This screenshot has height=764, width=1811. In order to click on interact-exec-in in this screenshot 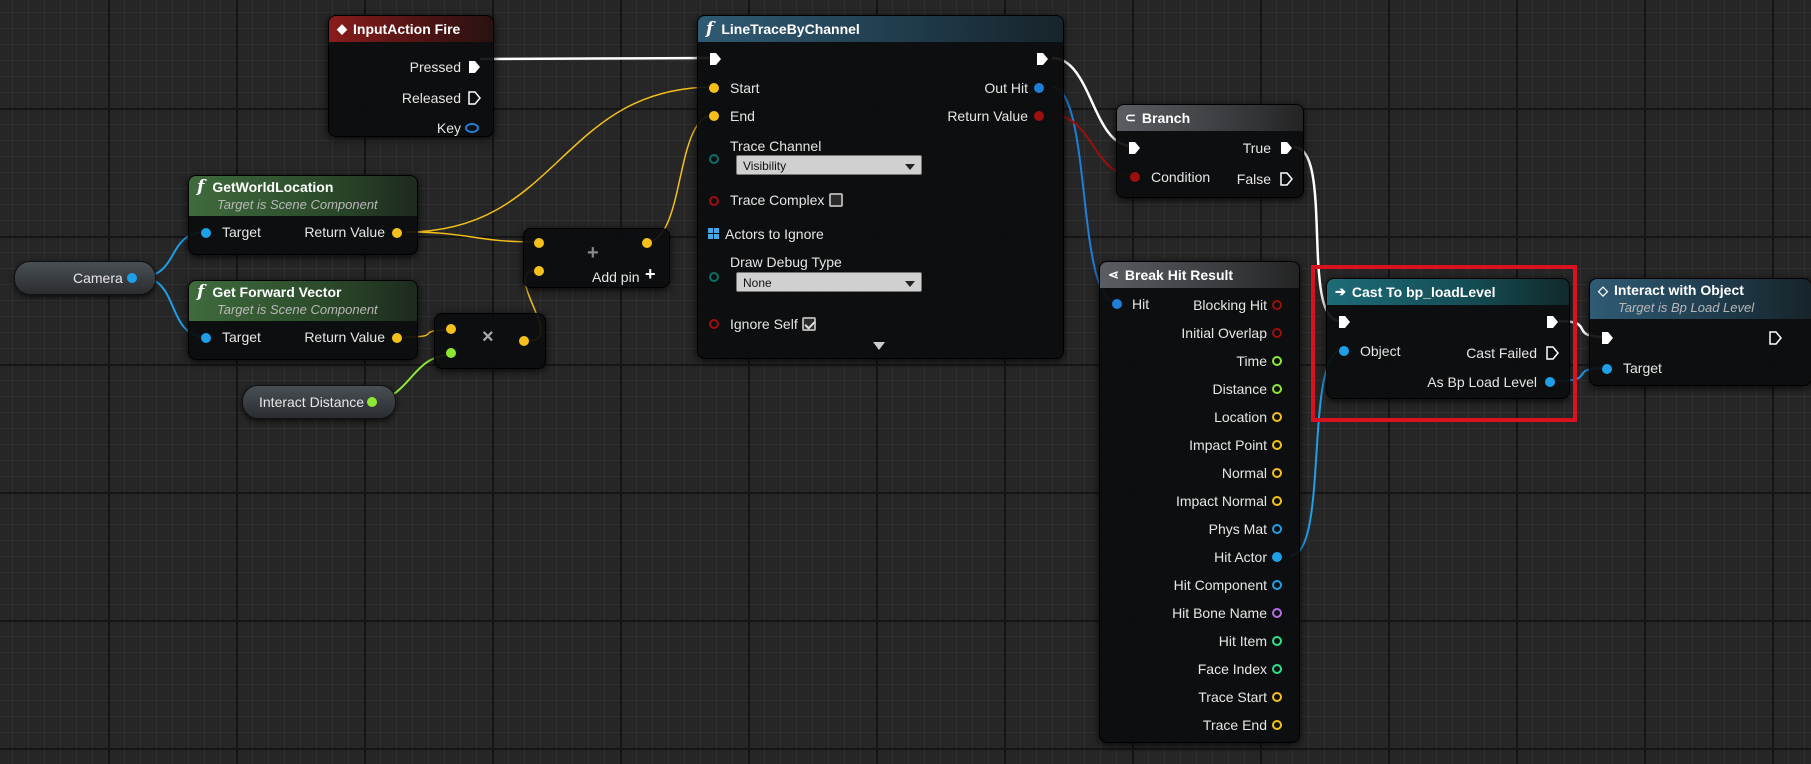, I will do `click(1607, 338)`.